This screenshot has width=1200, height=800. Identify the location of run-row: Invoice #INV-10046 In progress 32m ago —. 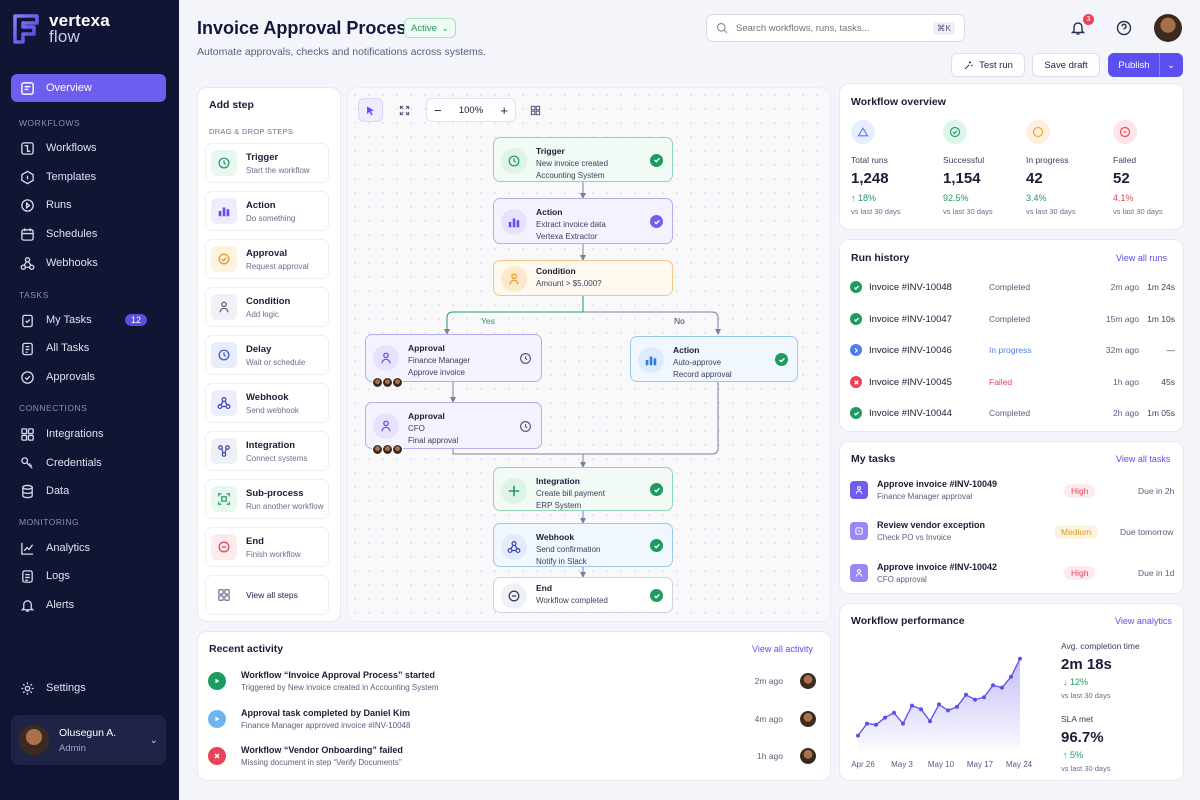
(1012, 350).